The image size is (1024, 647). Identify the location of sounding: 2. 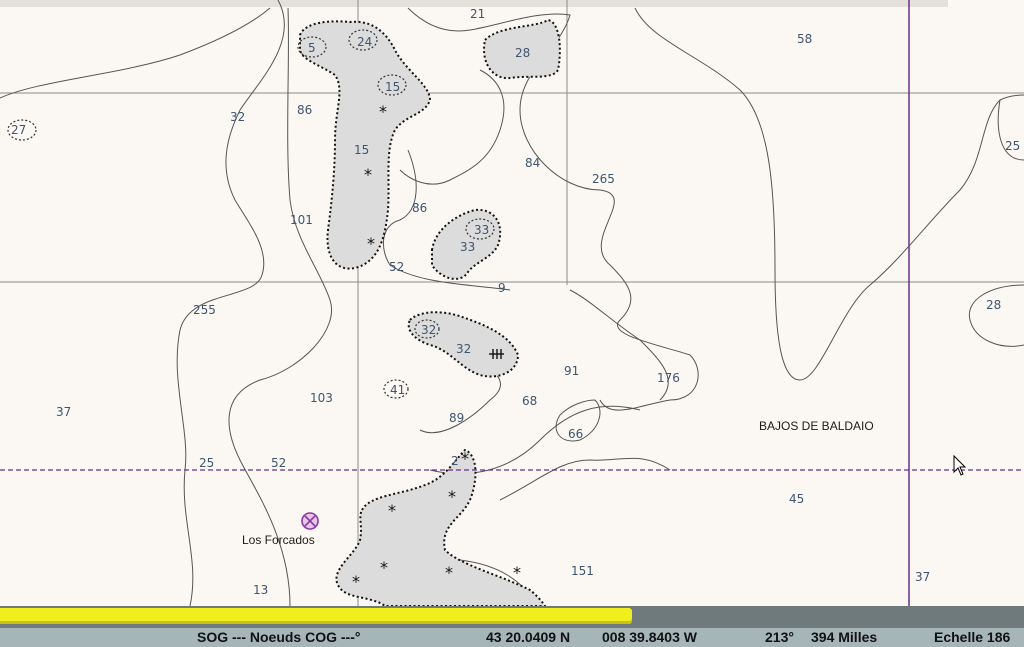
(455, 461).